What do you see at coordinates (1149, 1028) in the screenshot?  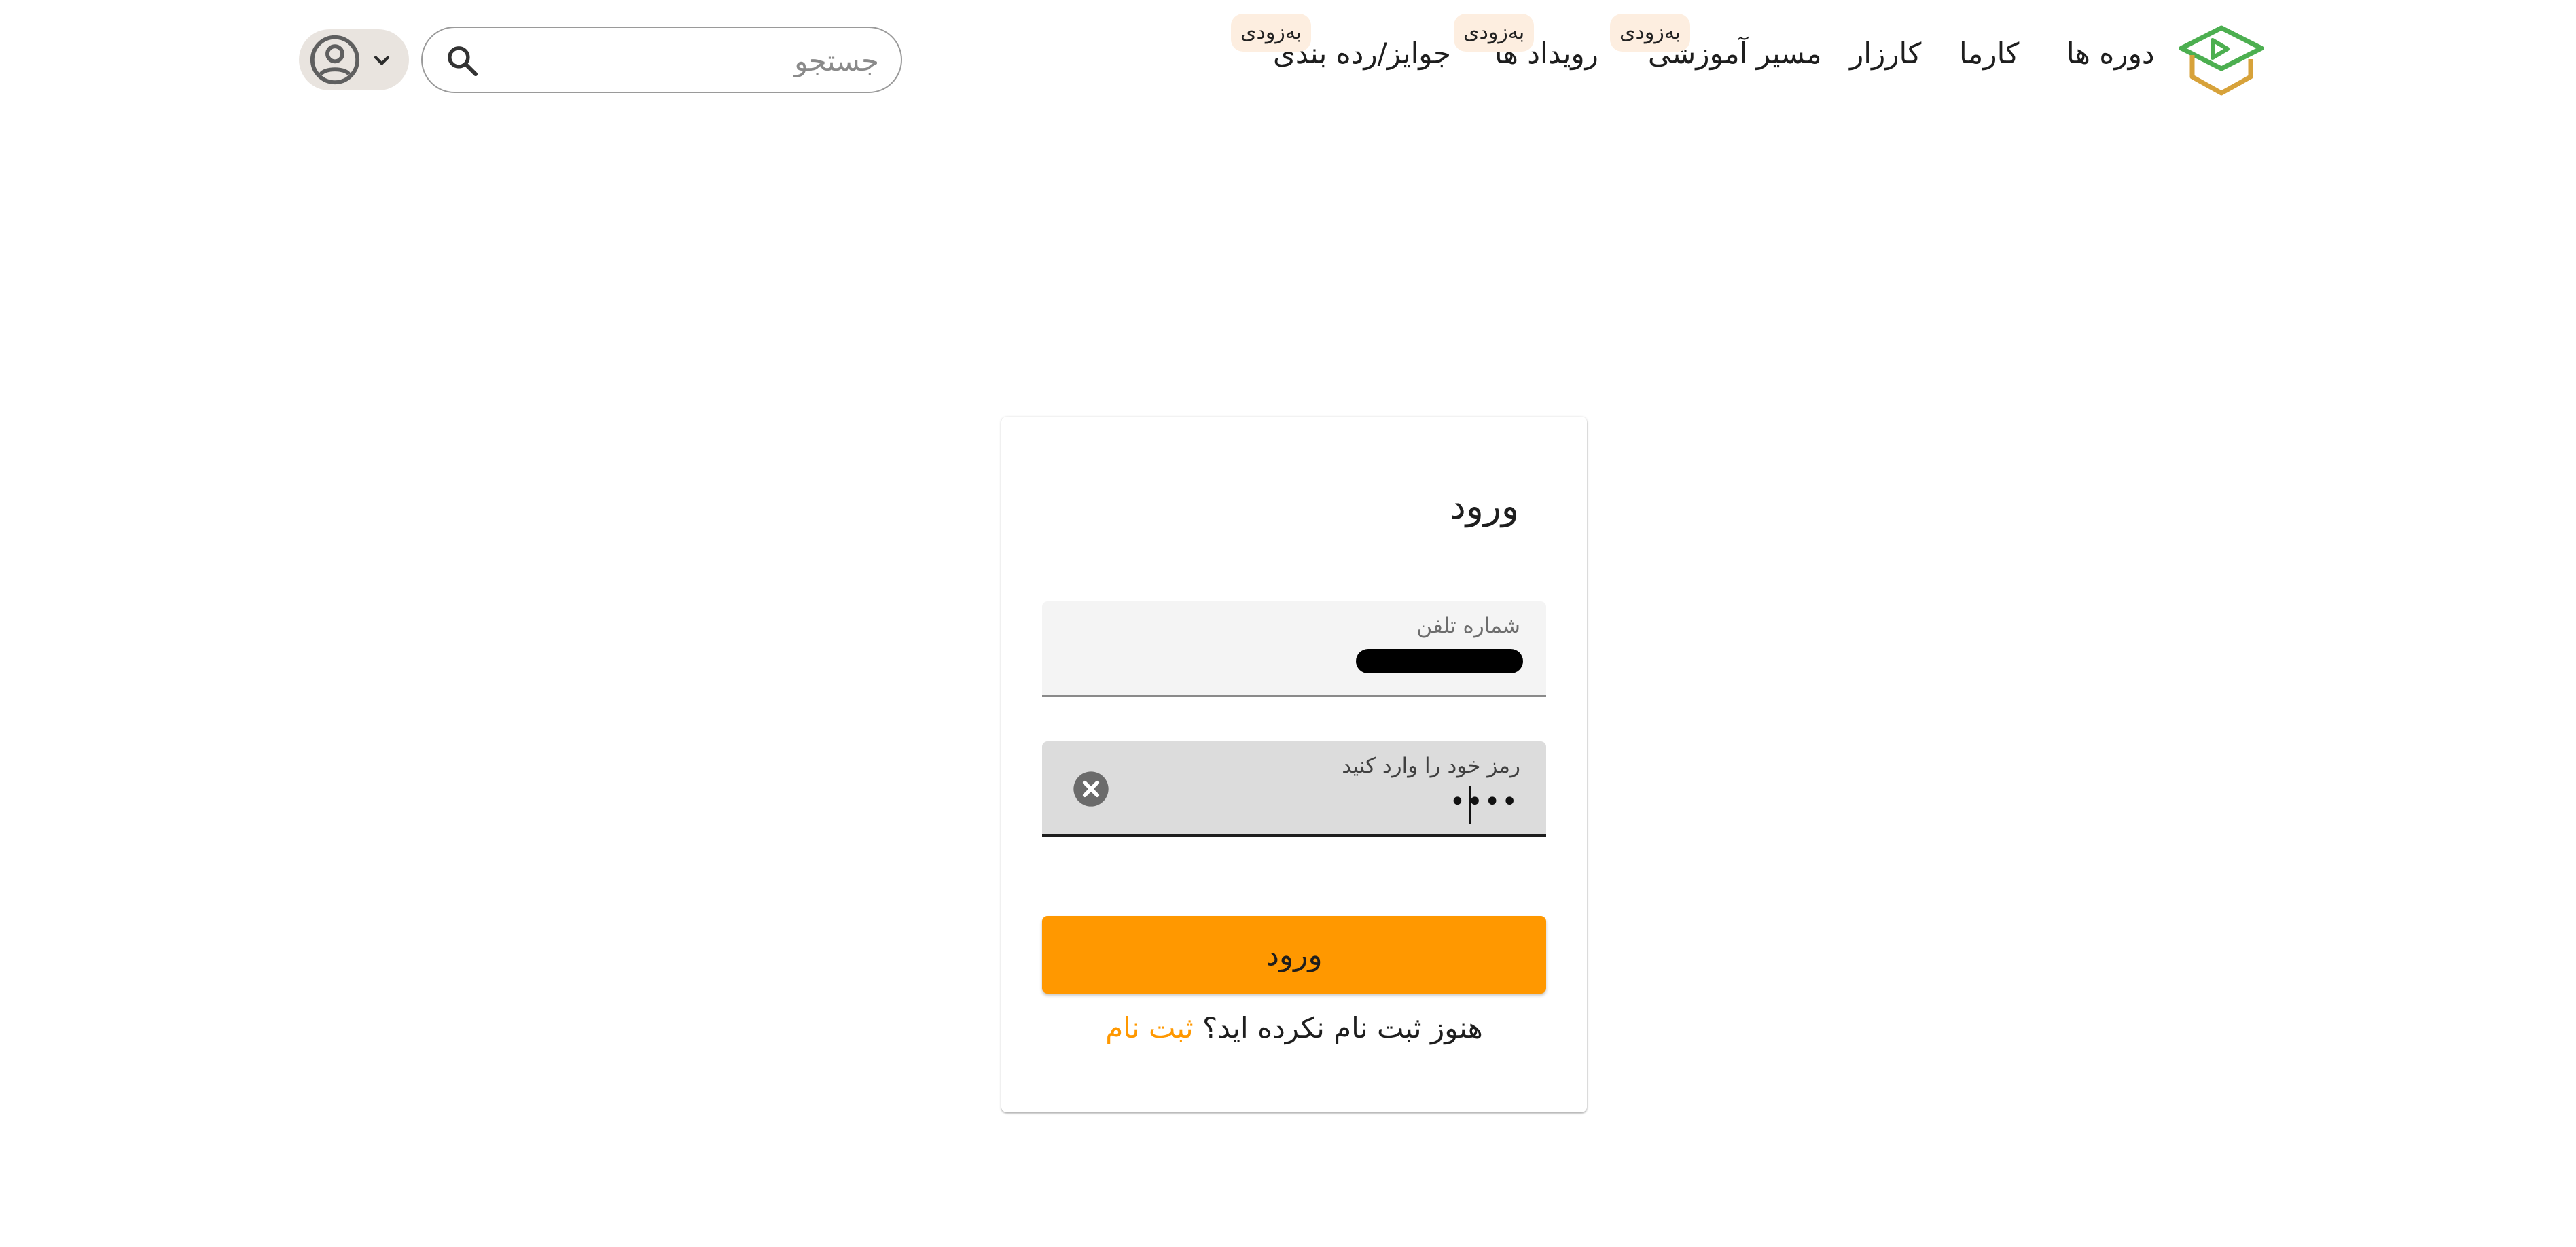 I see `signup-link: ثبت نام` at bounding box center [1149, 1028].